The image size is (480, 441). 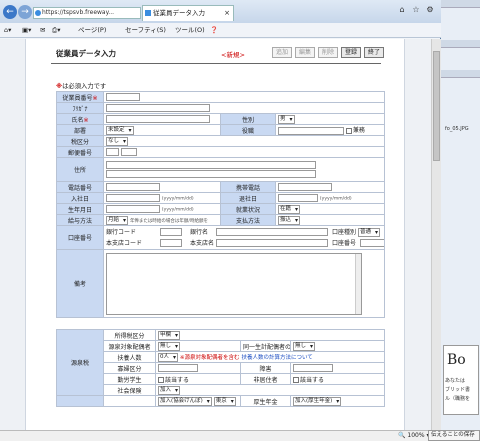 What do you see at coordinates (248, 209) in the screenshot?
I see `label-employment-status: 就業状況` at bounding box center [248, 209].